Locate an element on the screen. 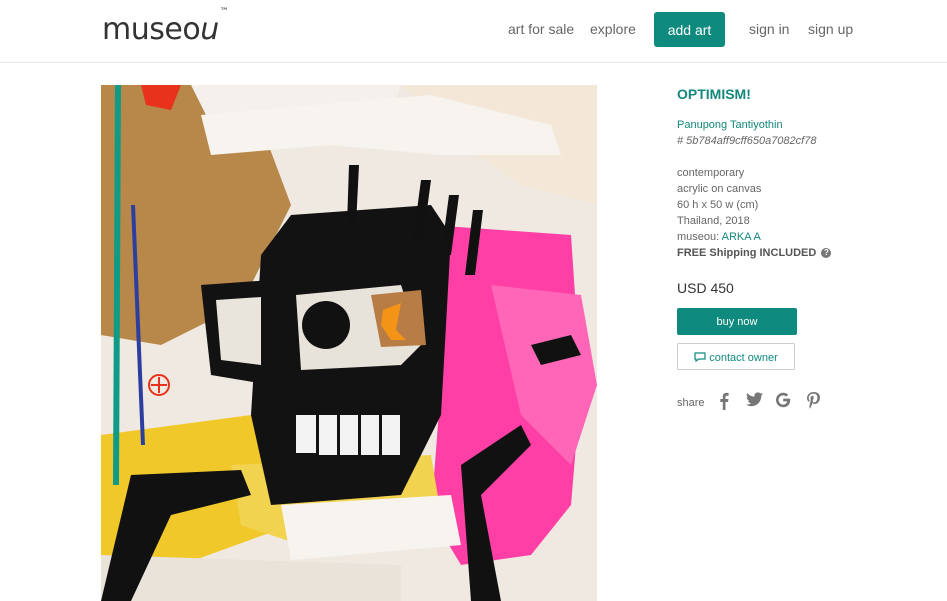 Image resolution: width=947 pixels, height=601 pixels. buy-now-button: buy now is located at coordinates (737, 321).